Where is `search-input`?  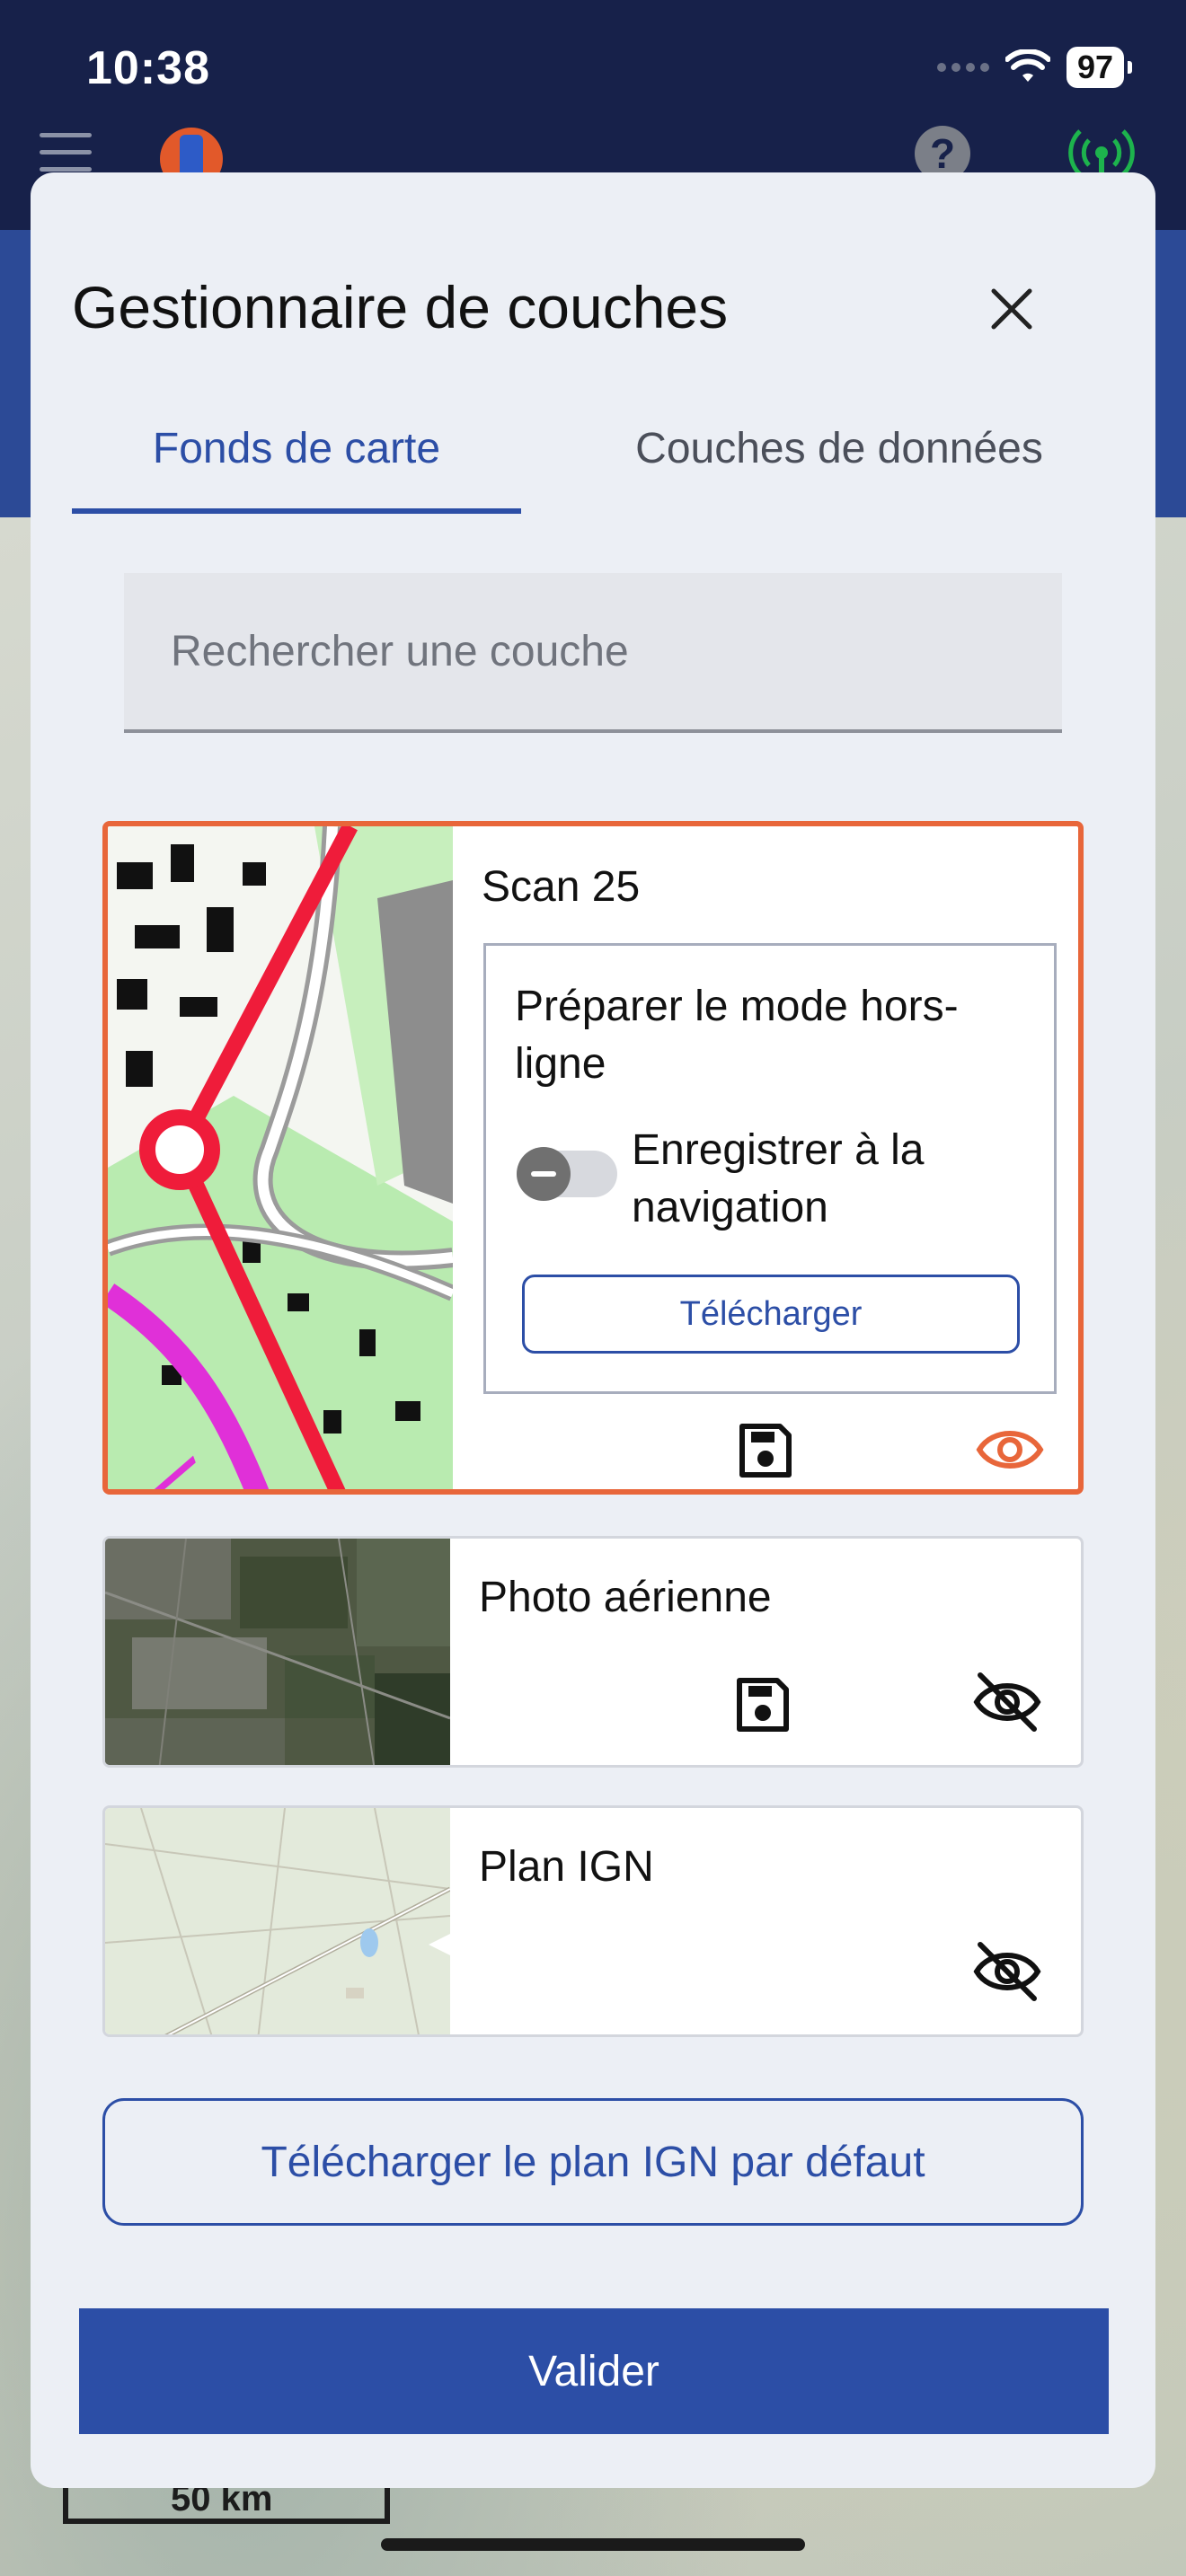
search-input is located at coordinates (593, 651).